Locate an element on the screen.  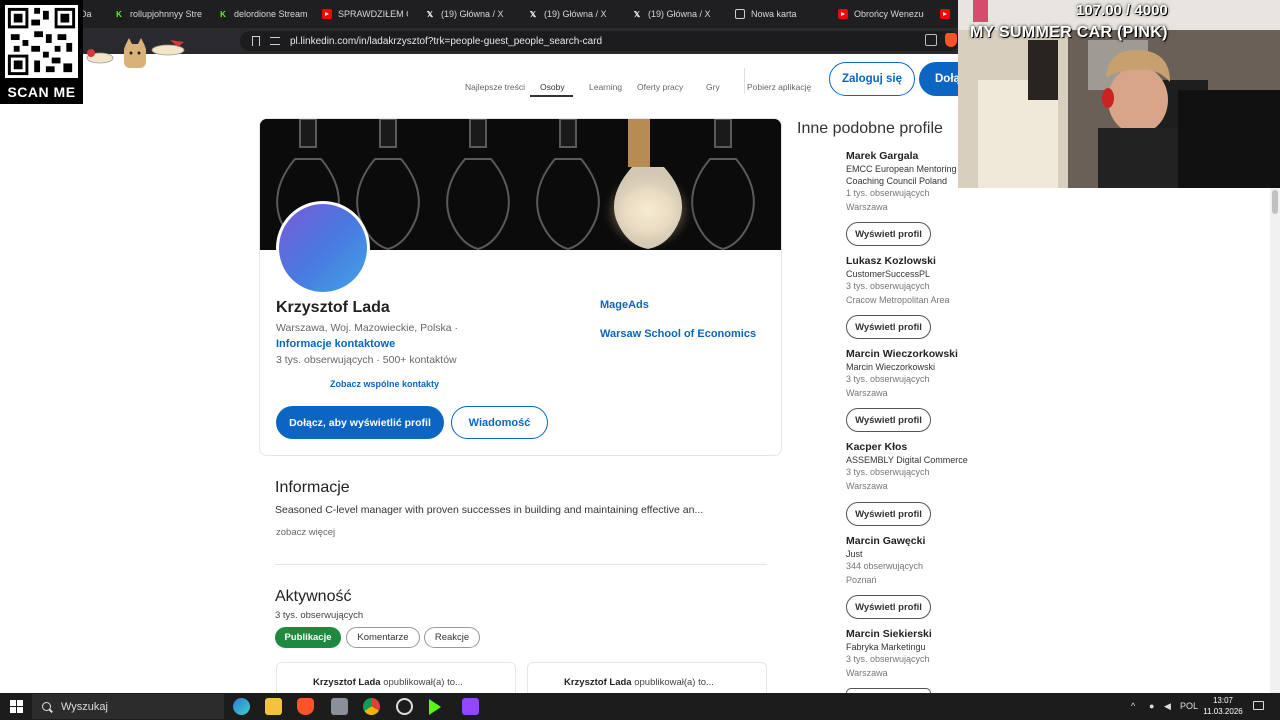
scrollbar is located at coordinates (1275, 440).